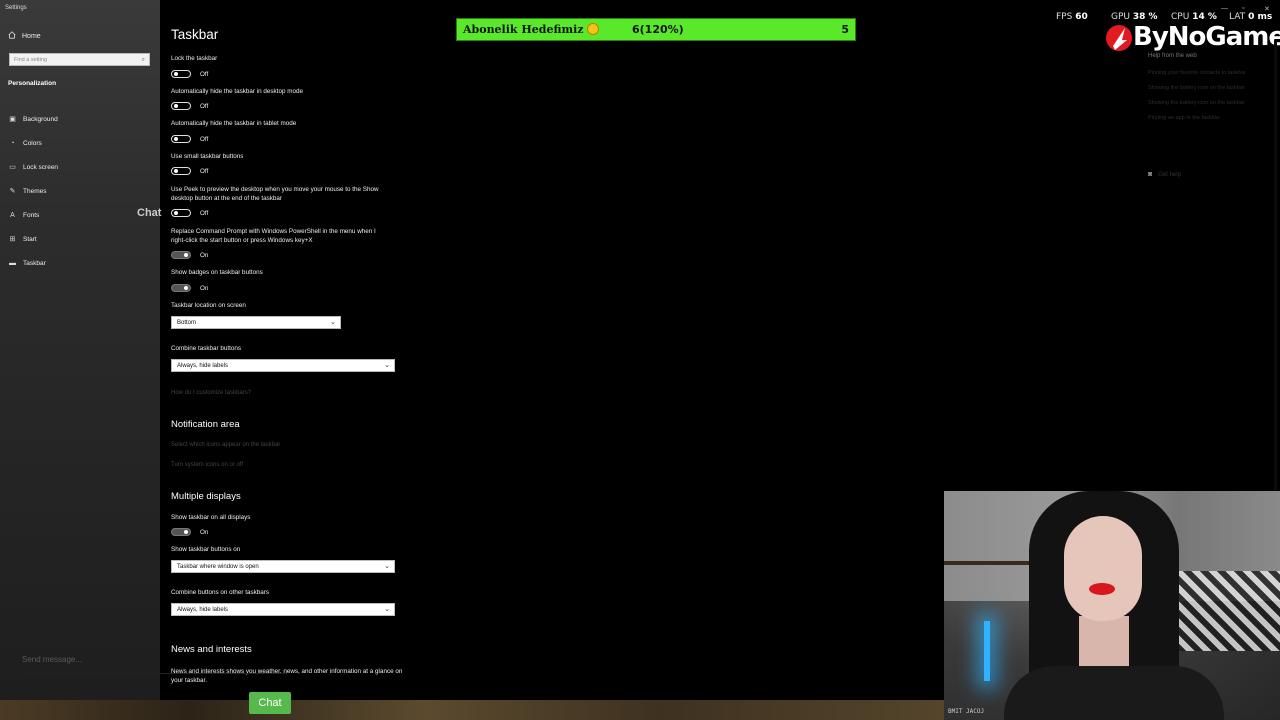 This screenshot has width=1280, height=720. I want to click on home-nav-item: Home, so click(24, 36).